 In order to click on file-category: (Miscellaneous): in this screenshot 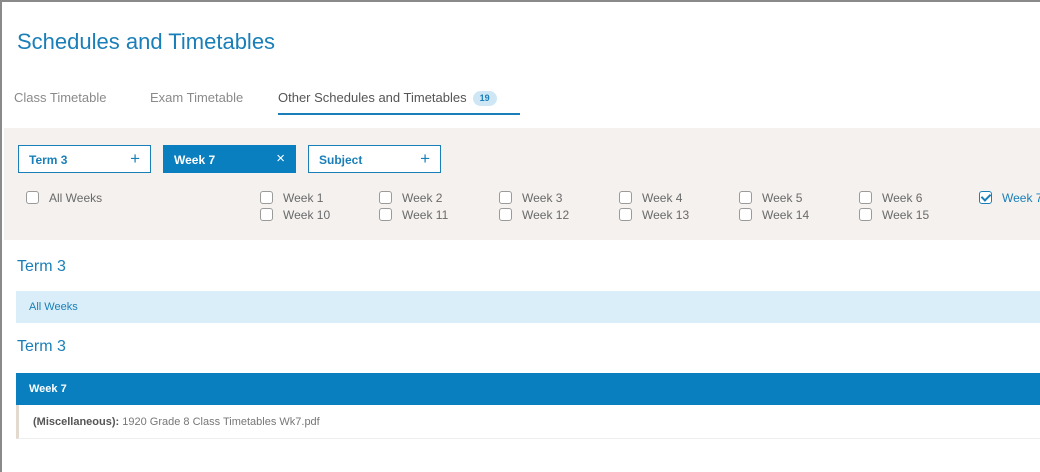, I will do `click(76, 422)`.